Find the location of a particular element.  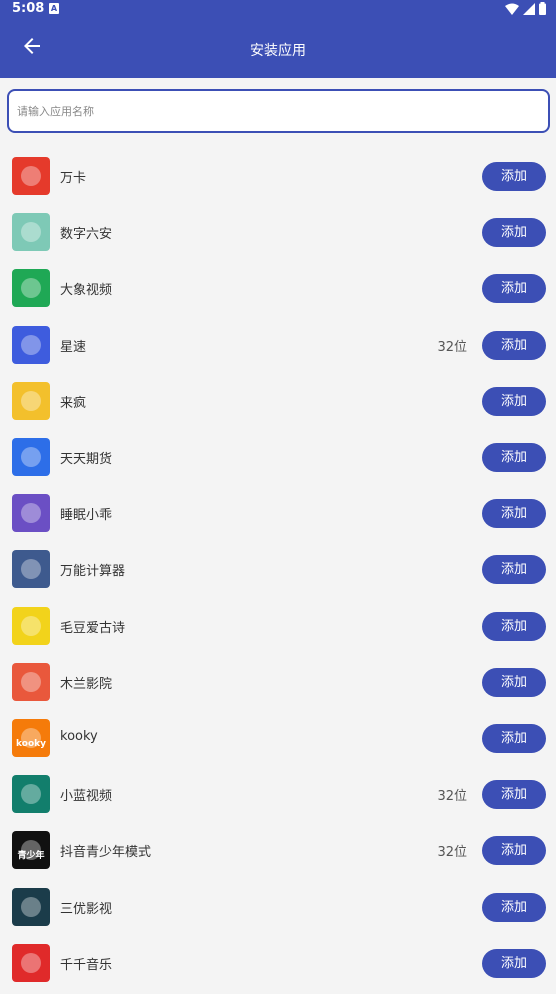

wifi-icon is located at coordinates (512, 9).